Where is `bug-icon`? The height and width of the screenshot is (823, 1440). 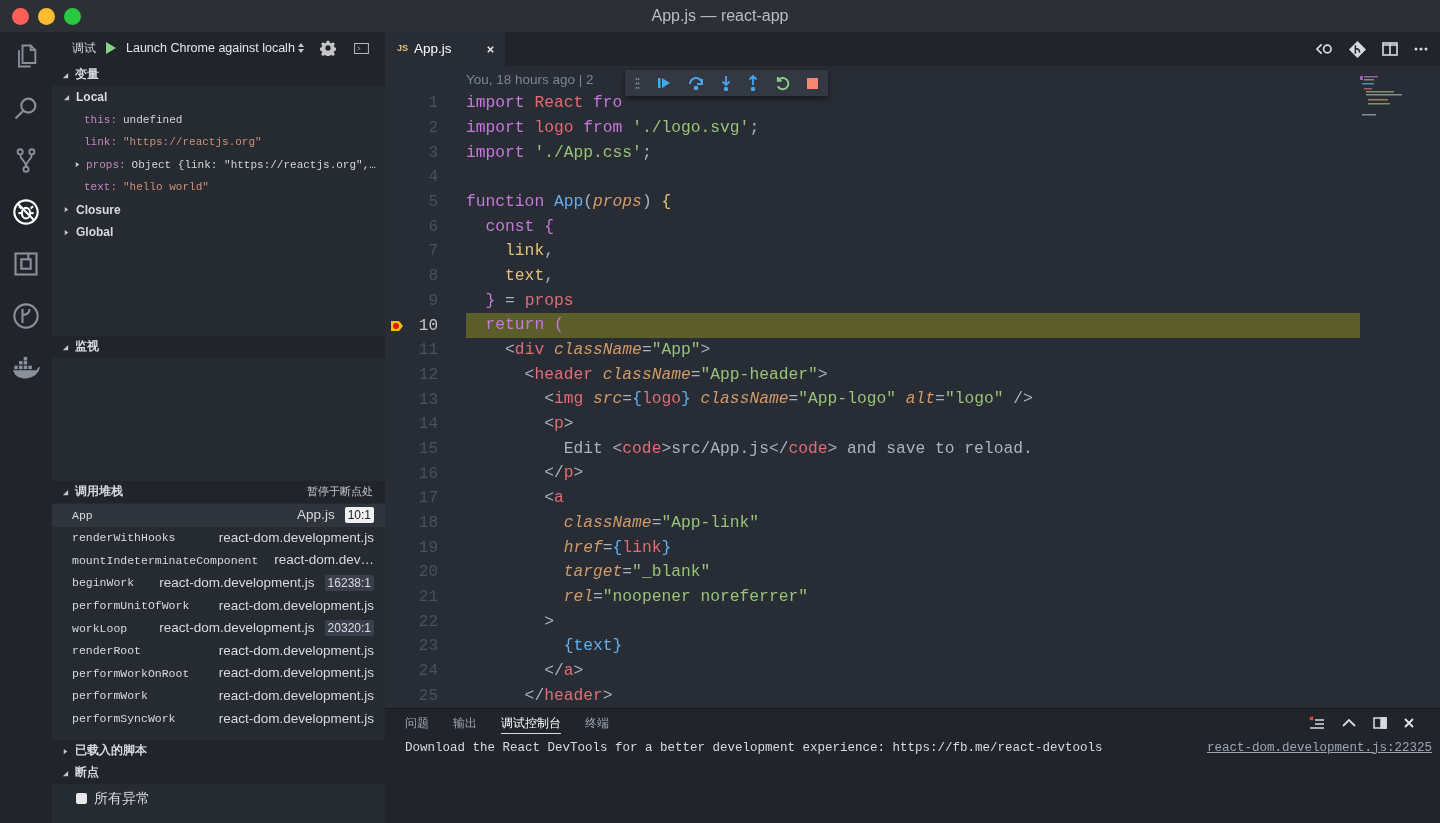
bug-icon is located at coordinates (26, 212).